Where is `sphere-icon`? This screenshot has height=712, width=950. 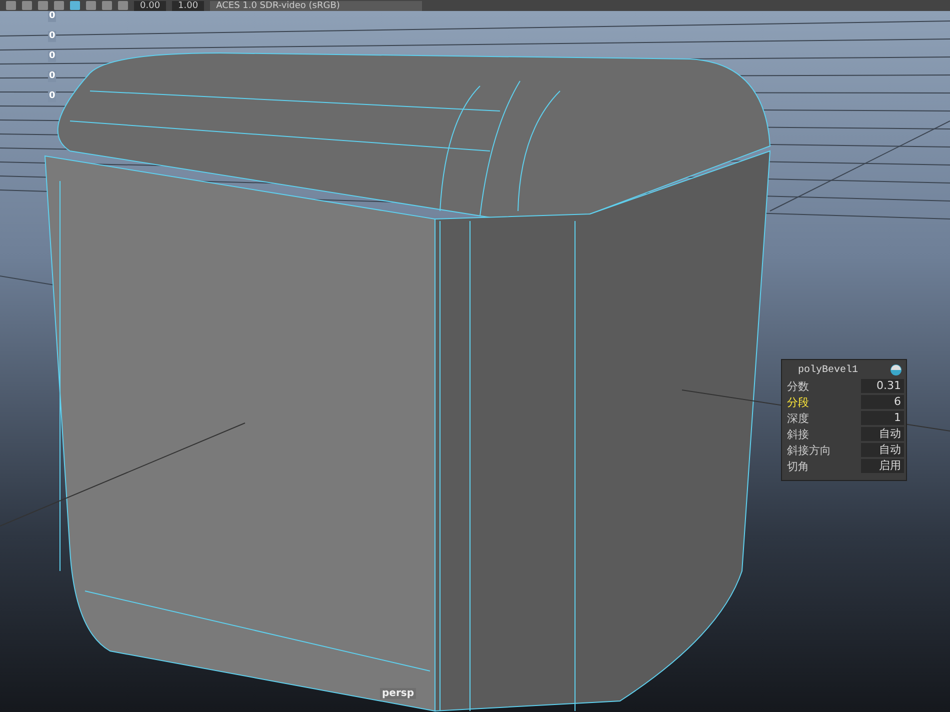 sphere-icon is located at coordinates (896, 370).